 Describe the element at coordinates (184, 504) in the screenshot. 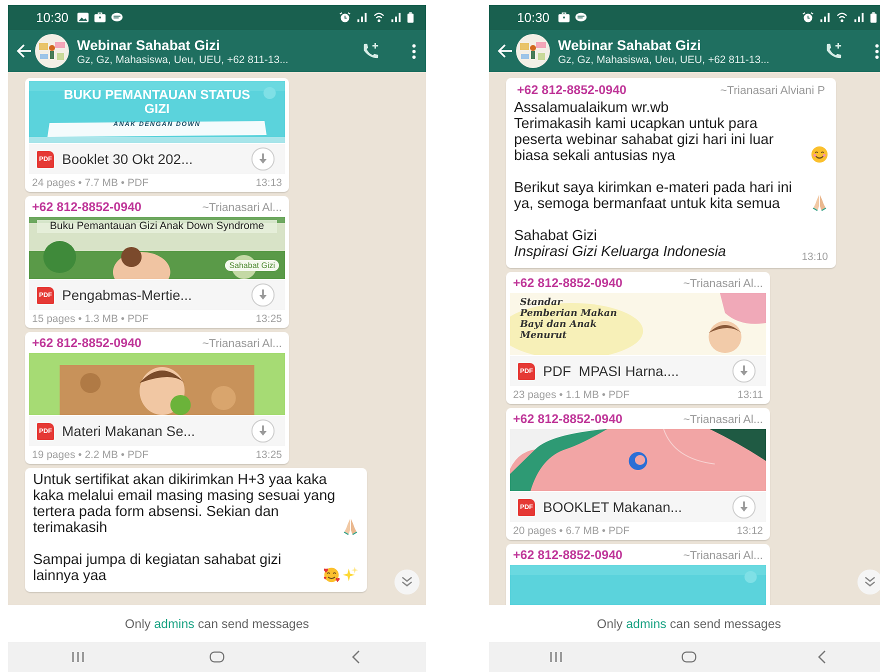

I see `message-text: Untuk sertifikat akan dikirimkan H+3 yaa kaka kaka melalui email masing masing sesuai yang tertera pada form absensi. Sekian dan terimakasih` at that location.